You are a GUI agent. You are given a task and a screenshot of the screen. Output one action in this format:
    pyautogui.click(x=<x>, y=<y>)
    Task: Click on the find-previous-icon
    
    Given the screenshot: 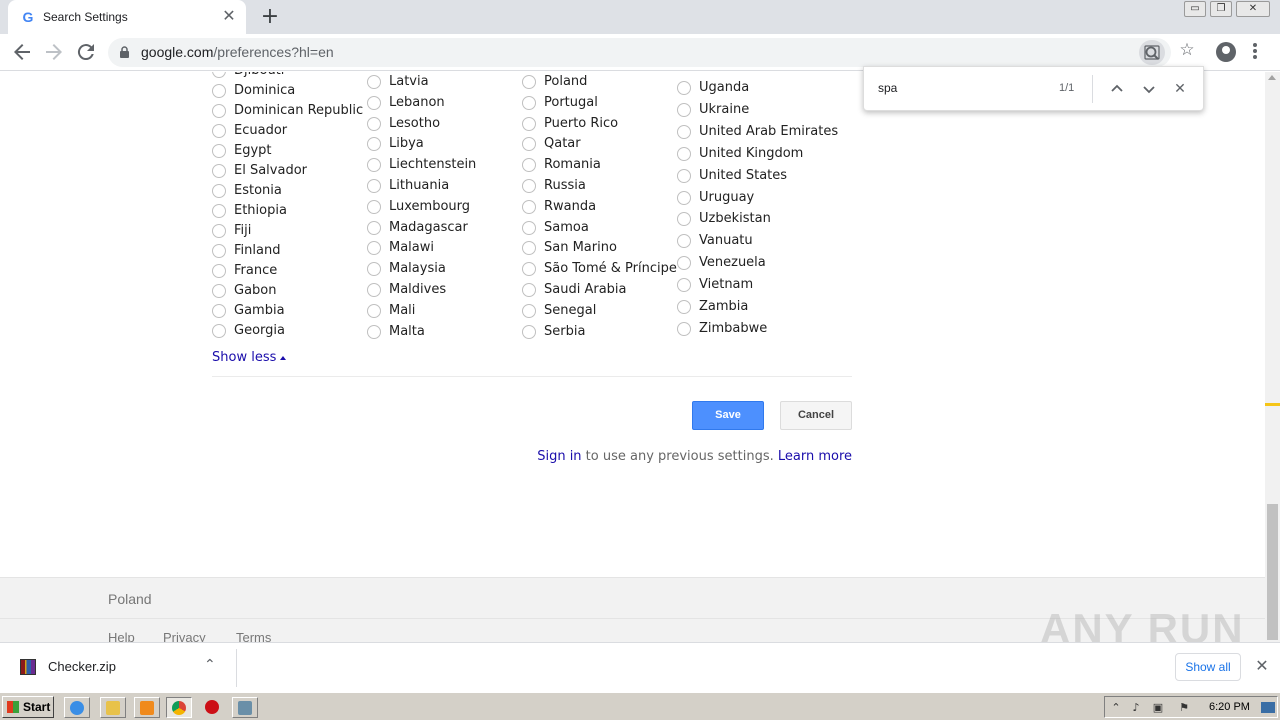 What is the action you would take?
    pyautogui.click(x=1117, y=89)
    